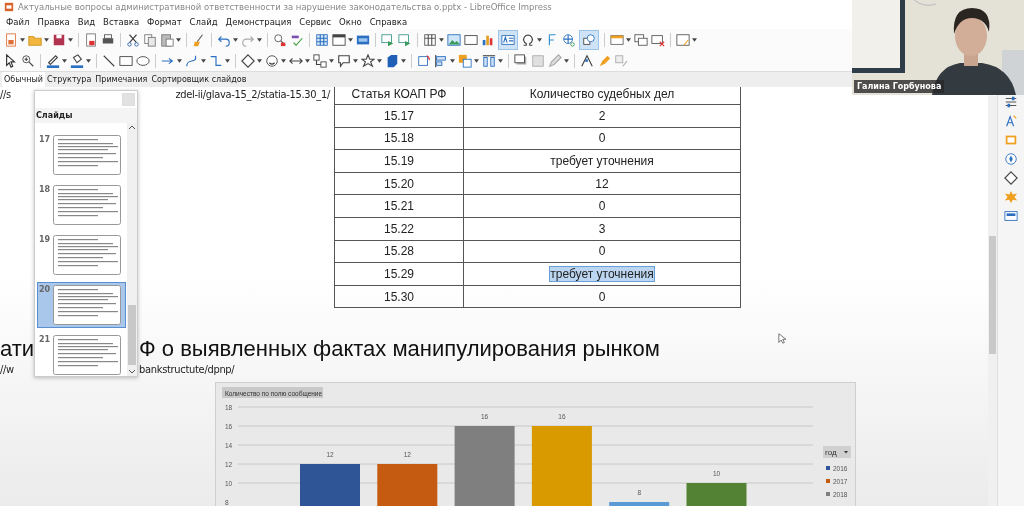 This screenshot has width=1024, height=506. What do you see at coordinates (126, 61) in the screenshot?
I see `rectangle-icon` at bounding box center [126, 61].